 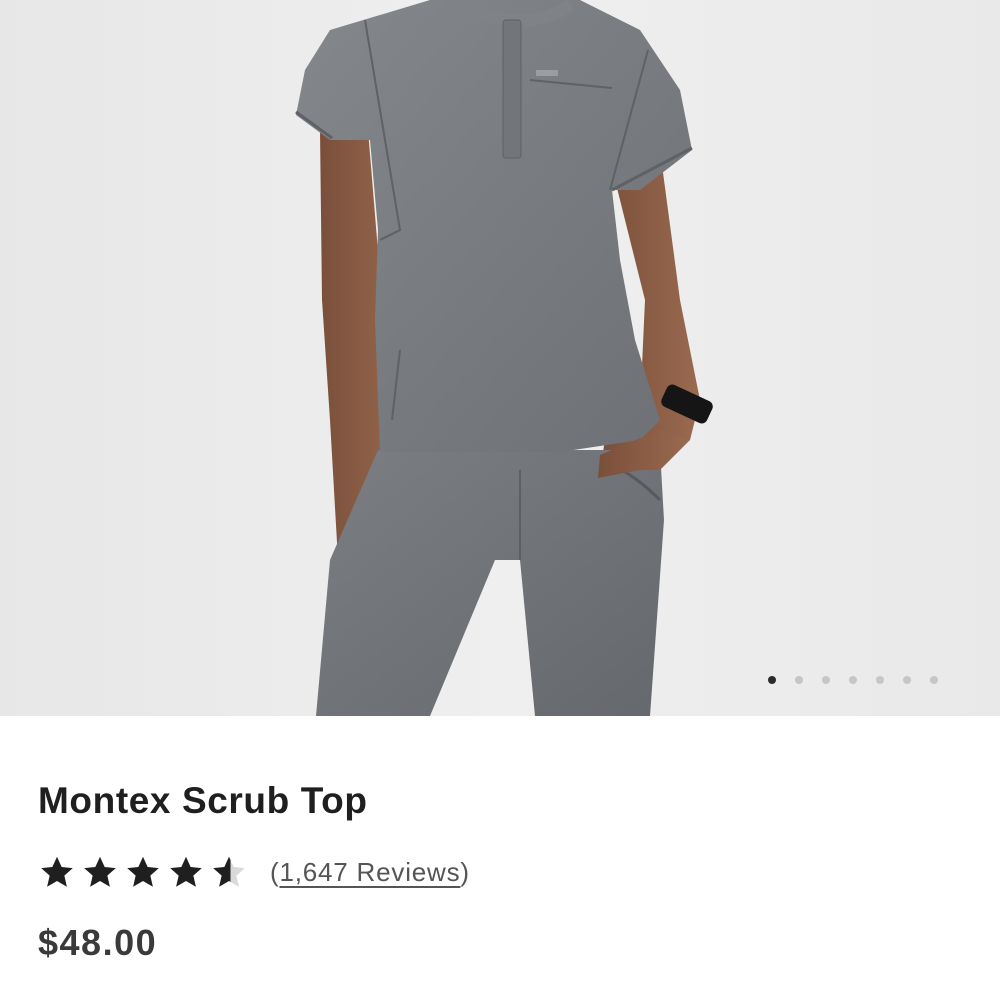 What do you see at coordinates (254, 872) in the screenshot?
I see `product-rating: (1,647 Reviews)` at bounding box center [254, 872].